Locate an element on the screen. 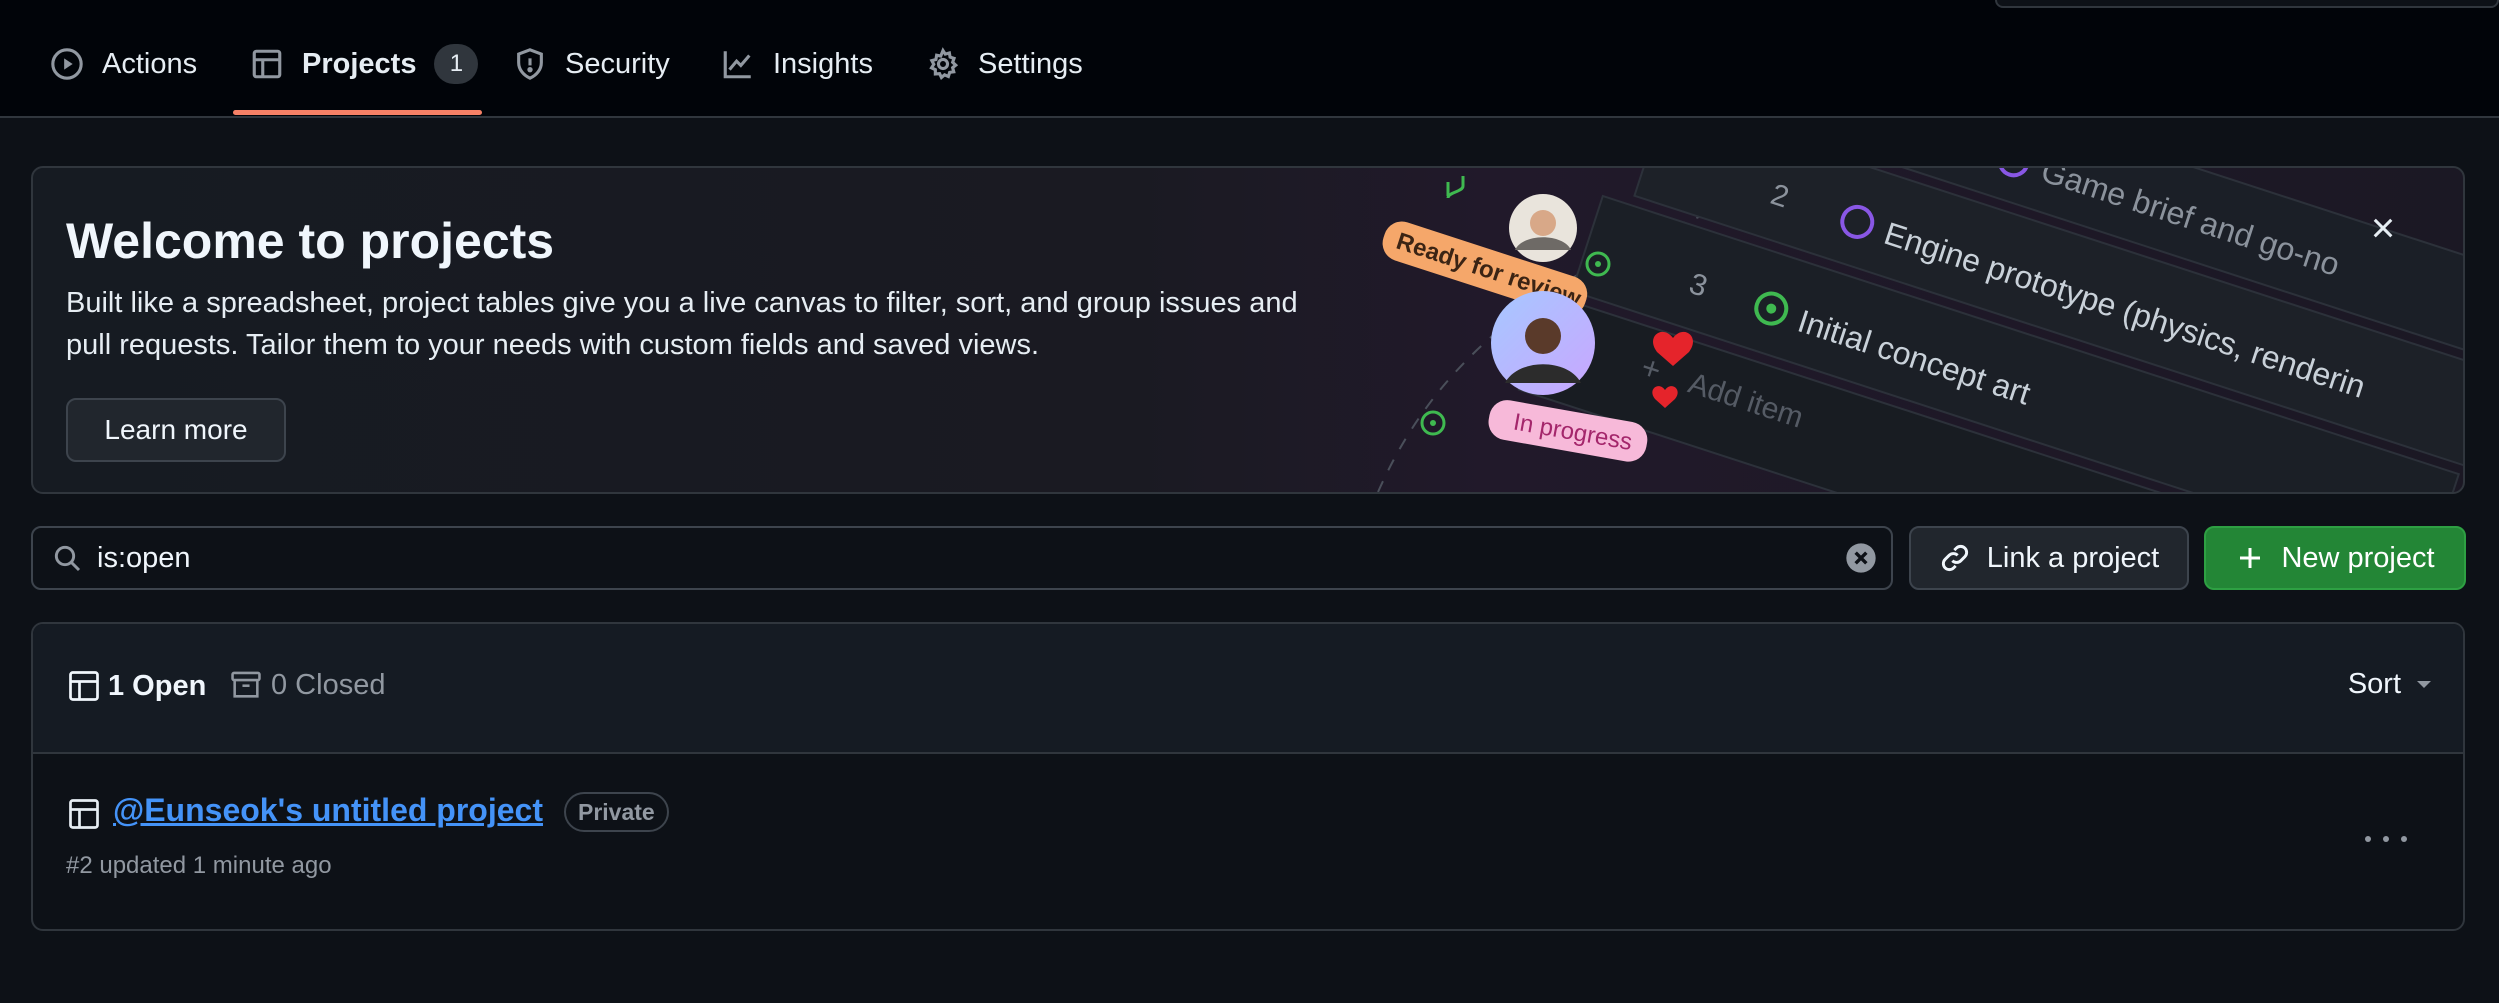 This screenshot has width=2499, height=1003. link-project-button: Link a project is located at coordinates (2049, 558).